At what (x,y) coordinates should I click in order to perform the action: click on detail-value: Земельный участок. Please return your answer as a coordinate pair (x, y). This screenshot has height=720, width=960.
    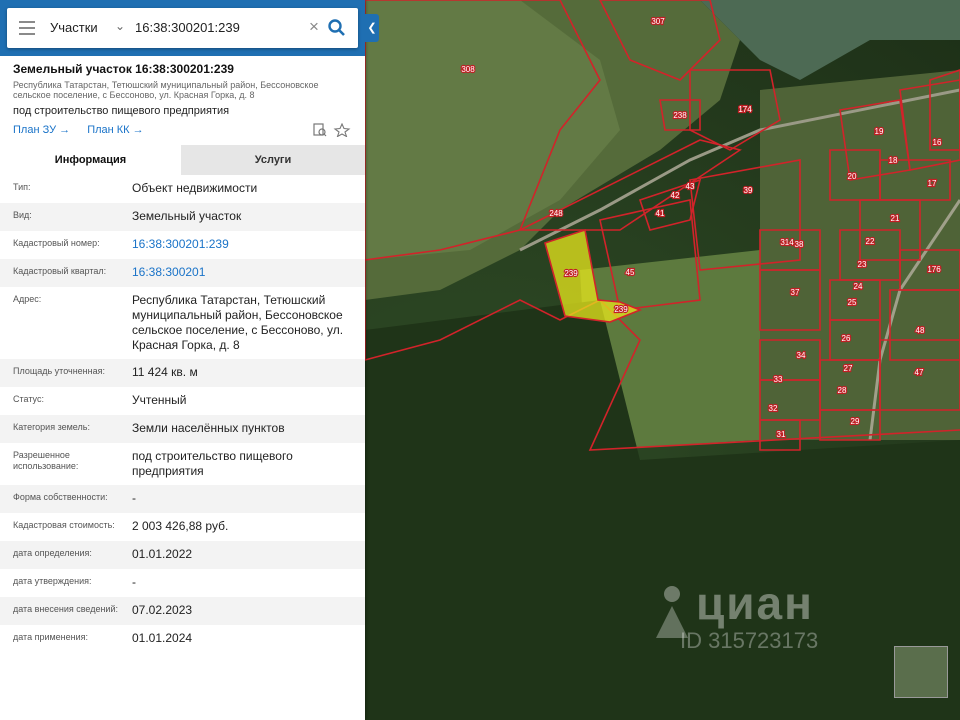
    Looking at the image, I should click on (187, 216).